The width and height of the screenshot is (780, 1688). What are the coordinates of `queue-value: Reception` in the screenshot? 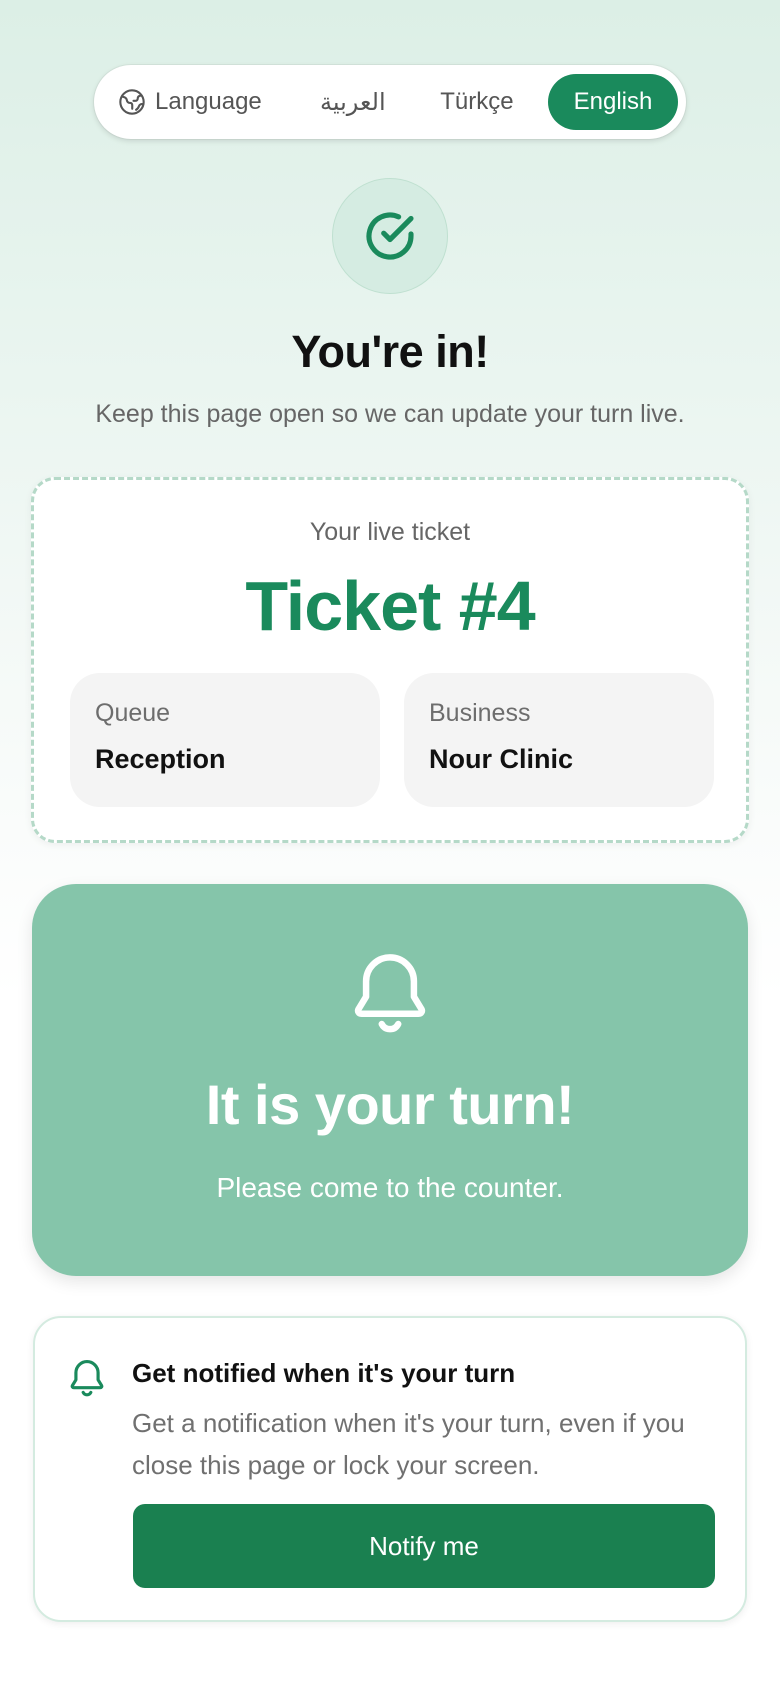 It's located at (160, 759).